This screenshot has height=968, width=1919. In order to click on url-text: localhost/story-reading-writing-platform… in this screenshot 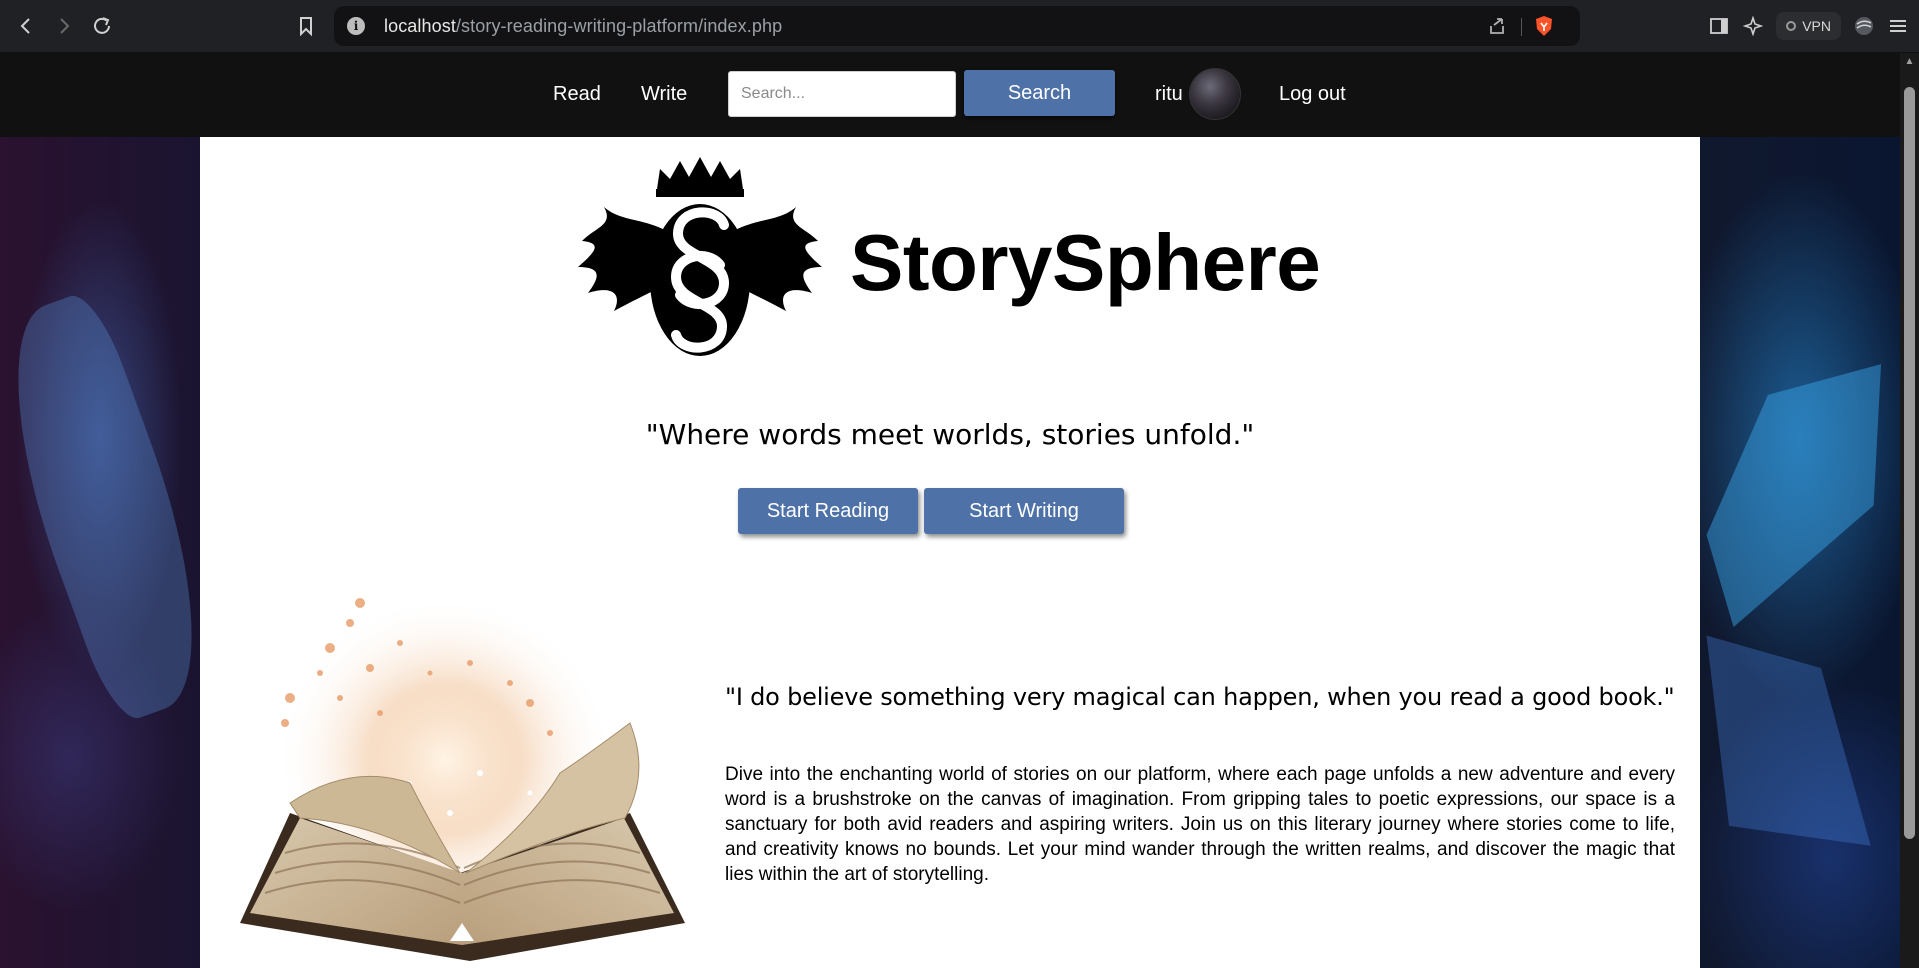, I will do `click(583, 26)`.